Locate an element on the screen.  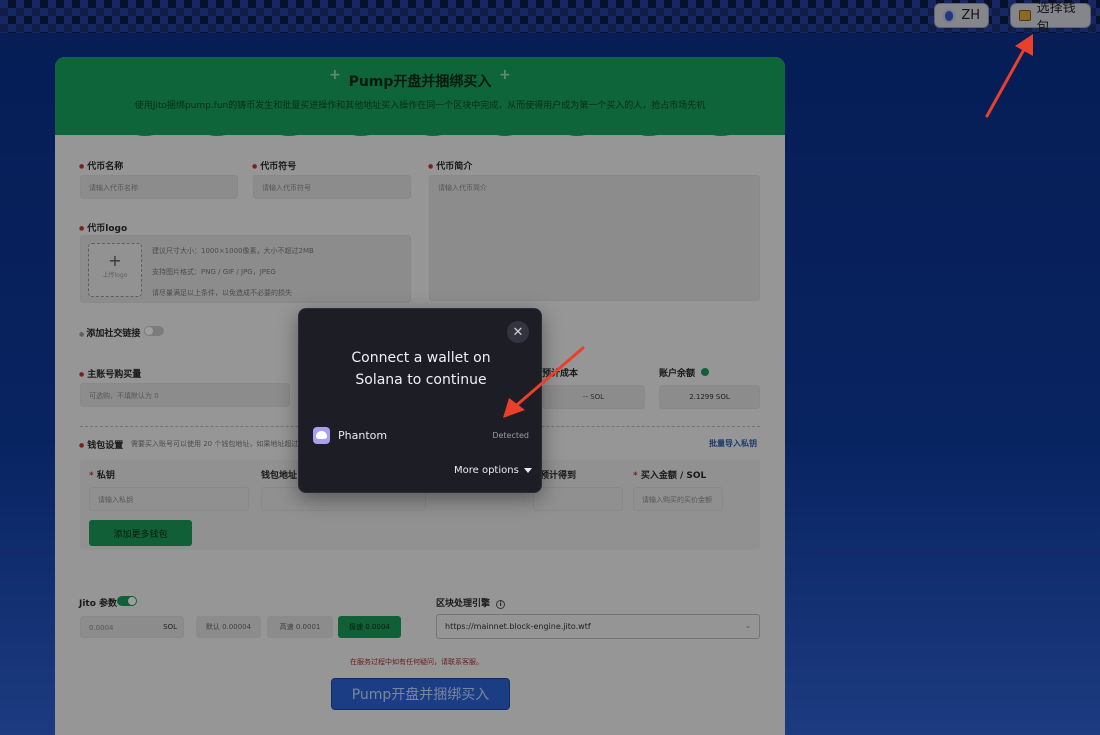
modal-title: Connect a wallet on Solana to continue is located at coordinates (421, 369).